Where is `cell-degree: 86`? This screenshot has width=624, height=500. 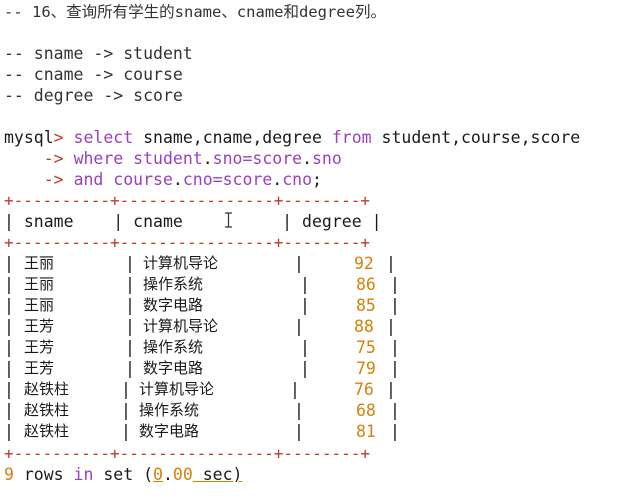
cell-degree: 86 is located at coordinates (366, 284).